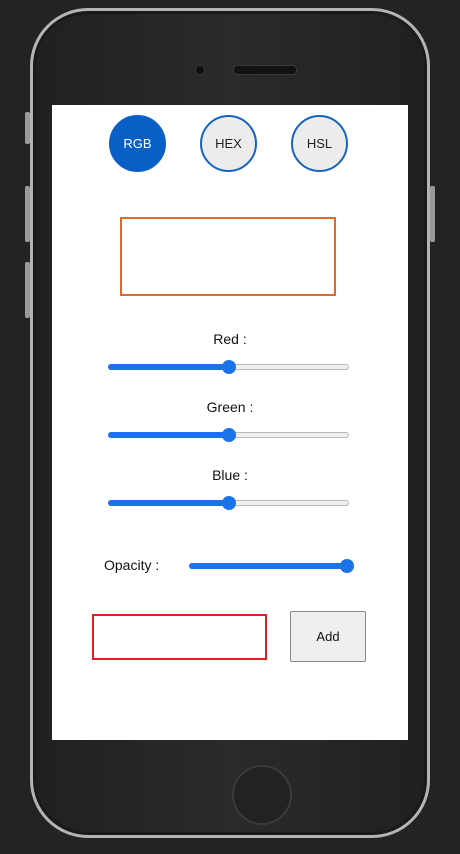  I want to click on hsl-mode-button: HSL, so click(319, 143).